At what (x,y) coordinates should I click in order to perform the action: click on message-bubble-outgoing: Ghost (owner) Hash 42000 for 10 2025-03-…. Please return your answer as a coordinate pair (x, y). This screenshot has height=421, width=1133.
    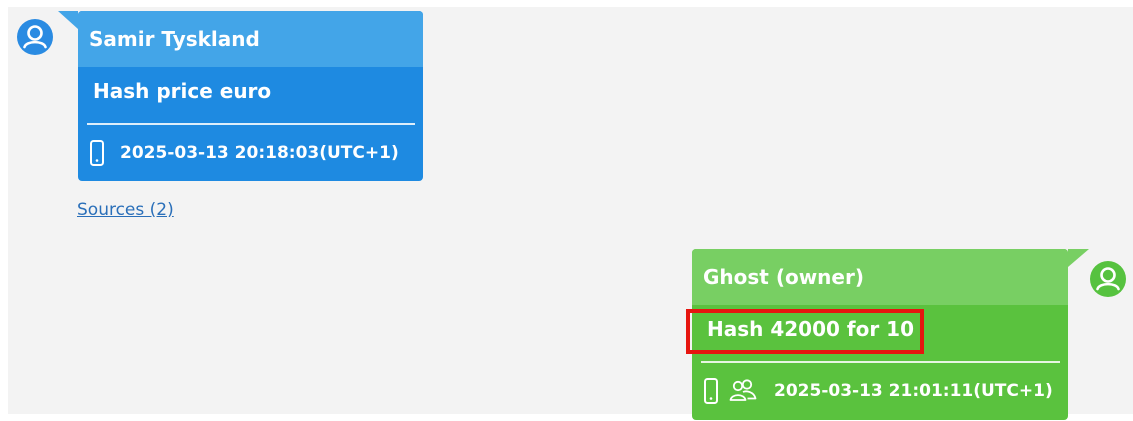
    Looking at the image, I should click on (887, 334).